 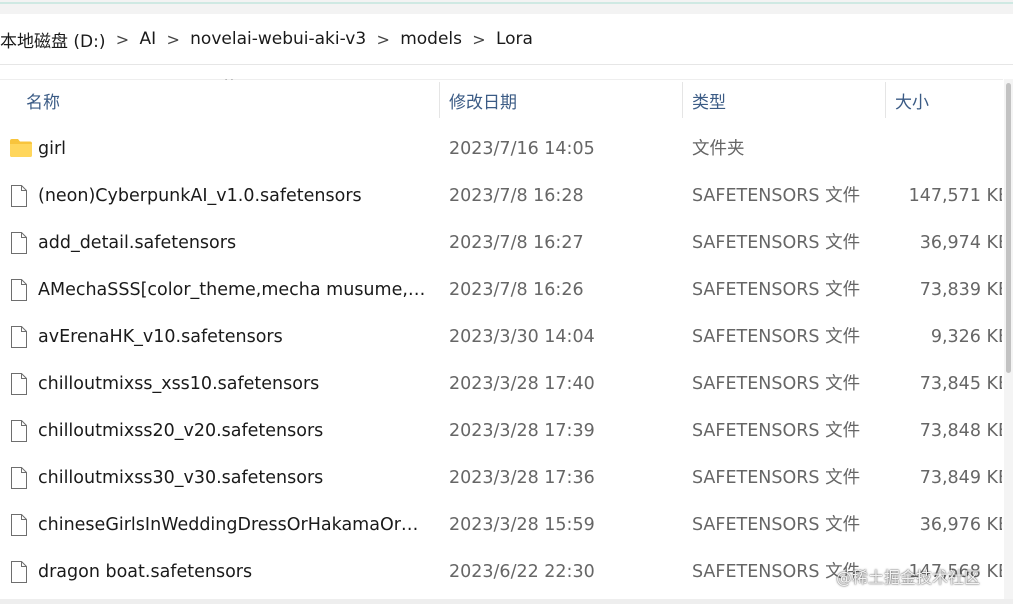 I want to click on file-size-cell, so click(x=944, y=149).